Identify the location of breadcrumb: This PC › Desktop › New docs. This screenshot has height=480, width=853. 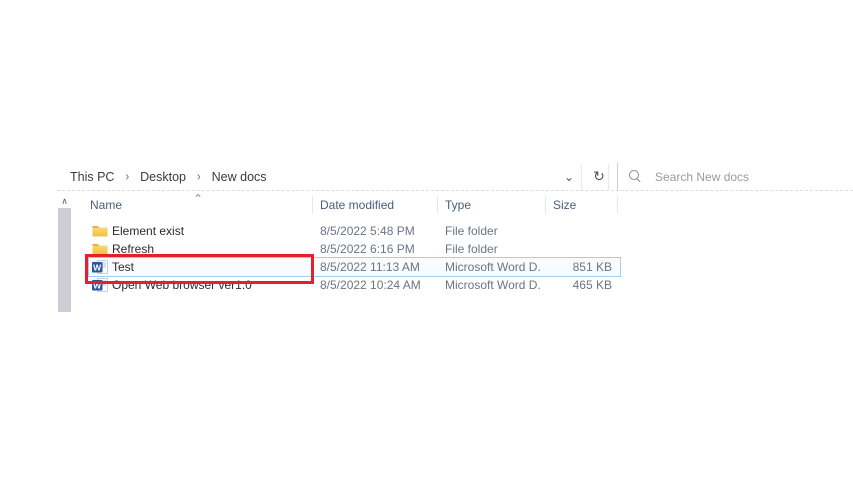
(168, 176).